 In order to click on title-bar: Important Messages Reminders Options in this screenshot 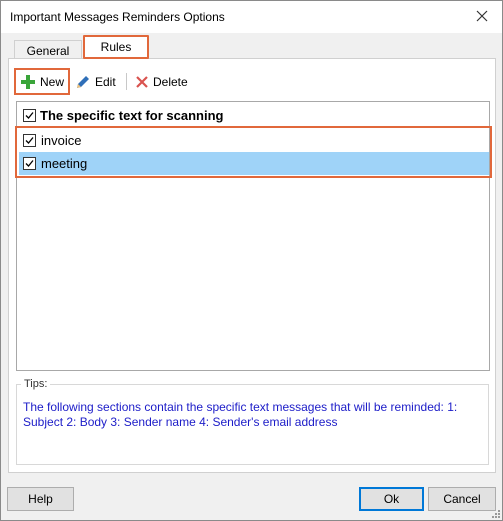, I will do `click(251, 17)`.